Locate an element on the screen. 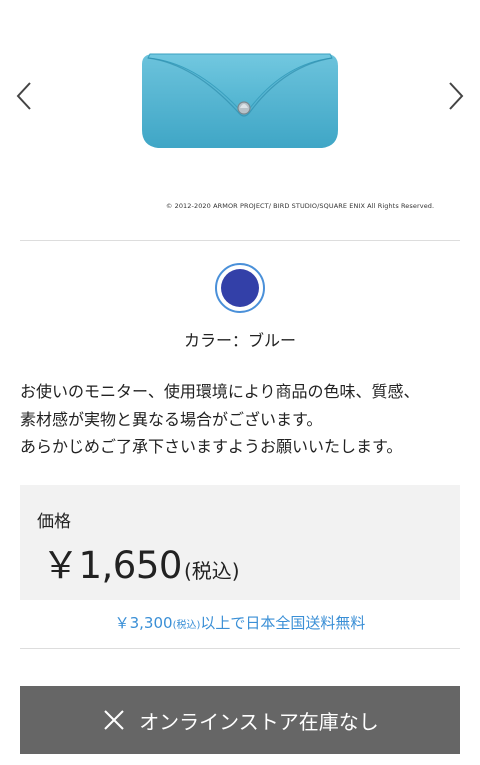 The width and height of the screenshot is (480, 765). price-box: 価格 ￥1,650 (税込) is located at coordinates (240, 542).